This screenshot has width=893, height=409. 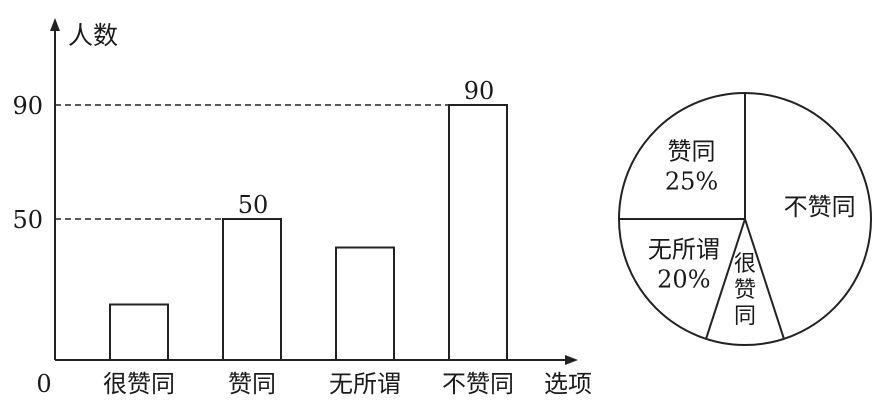 I want to click on pie-slice-label: 不赞同, so click(x=820, y=207).